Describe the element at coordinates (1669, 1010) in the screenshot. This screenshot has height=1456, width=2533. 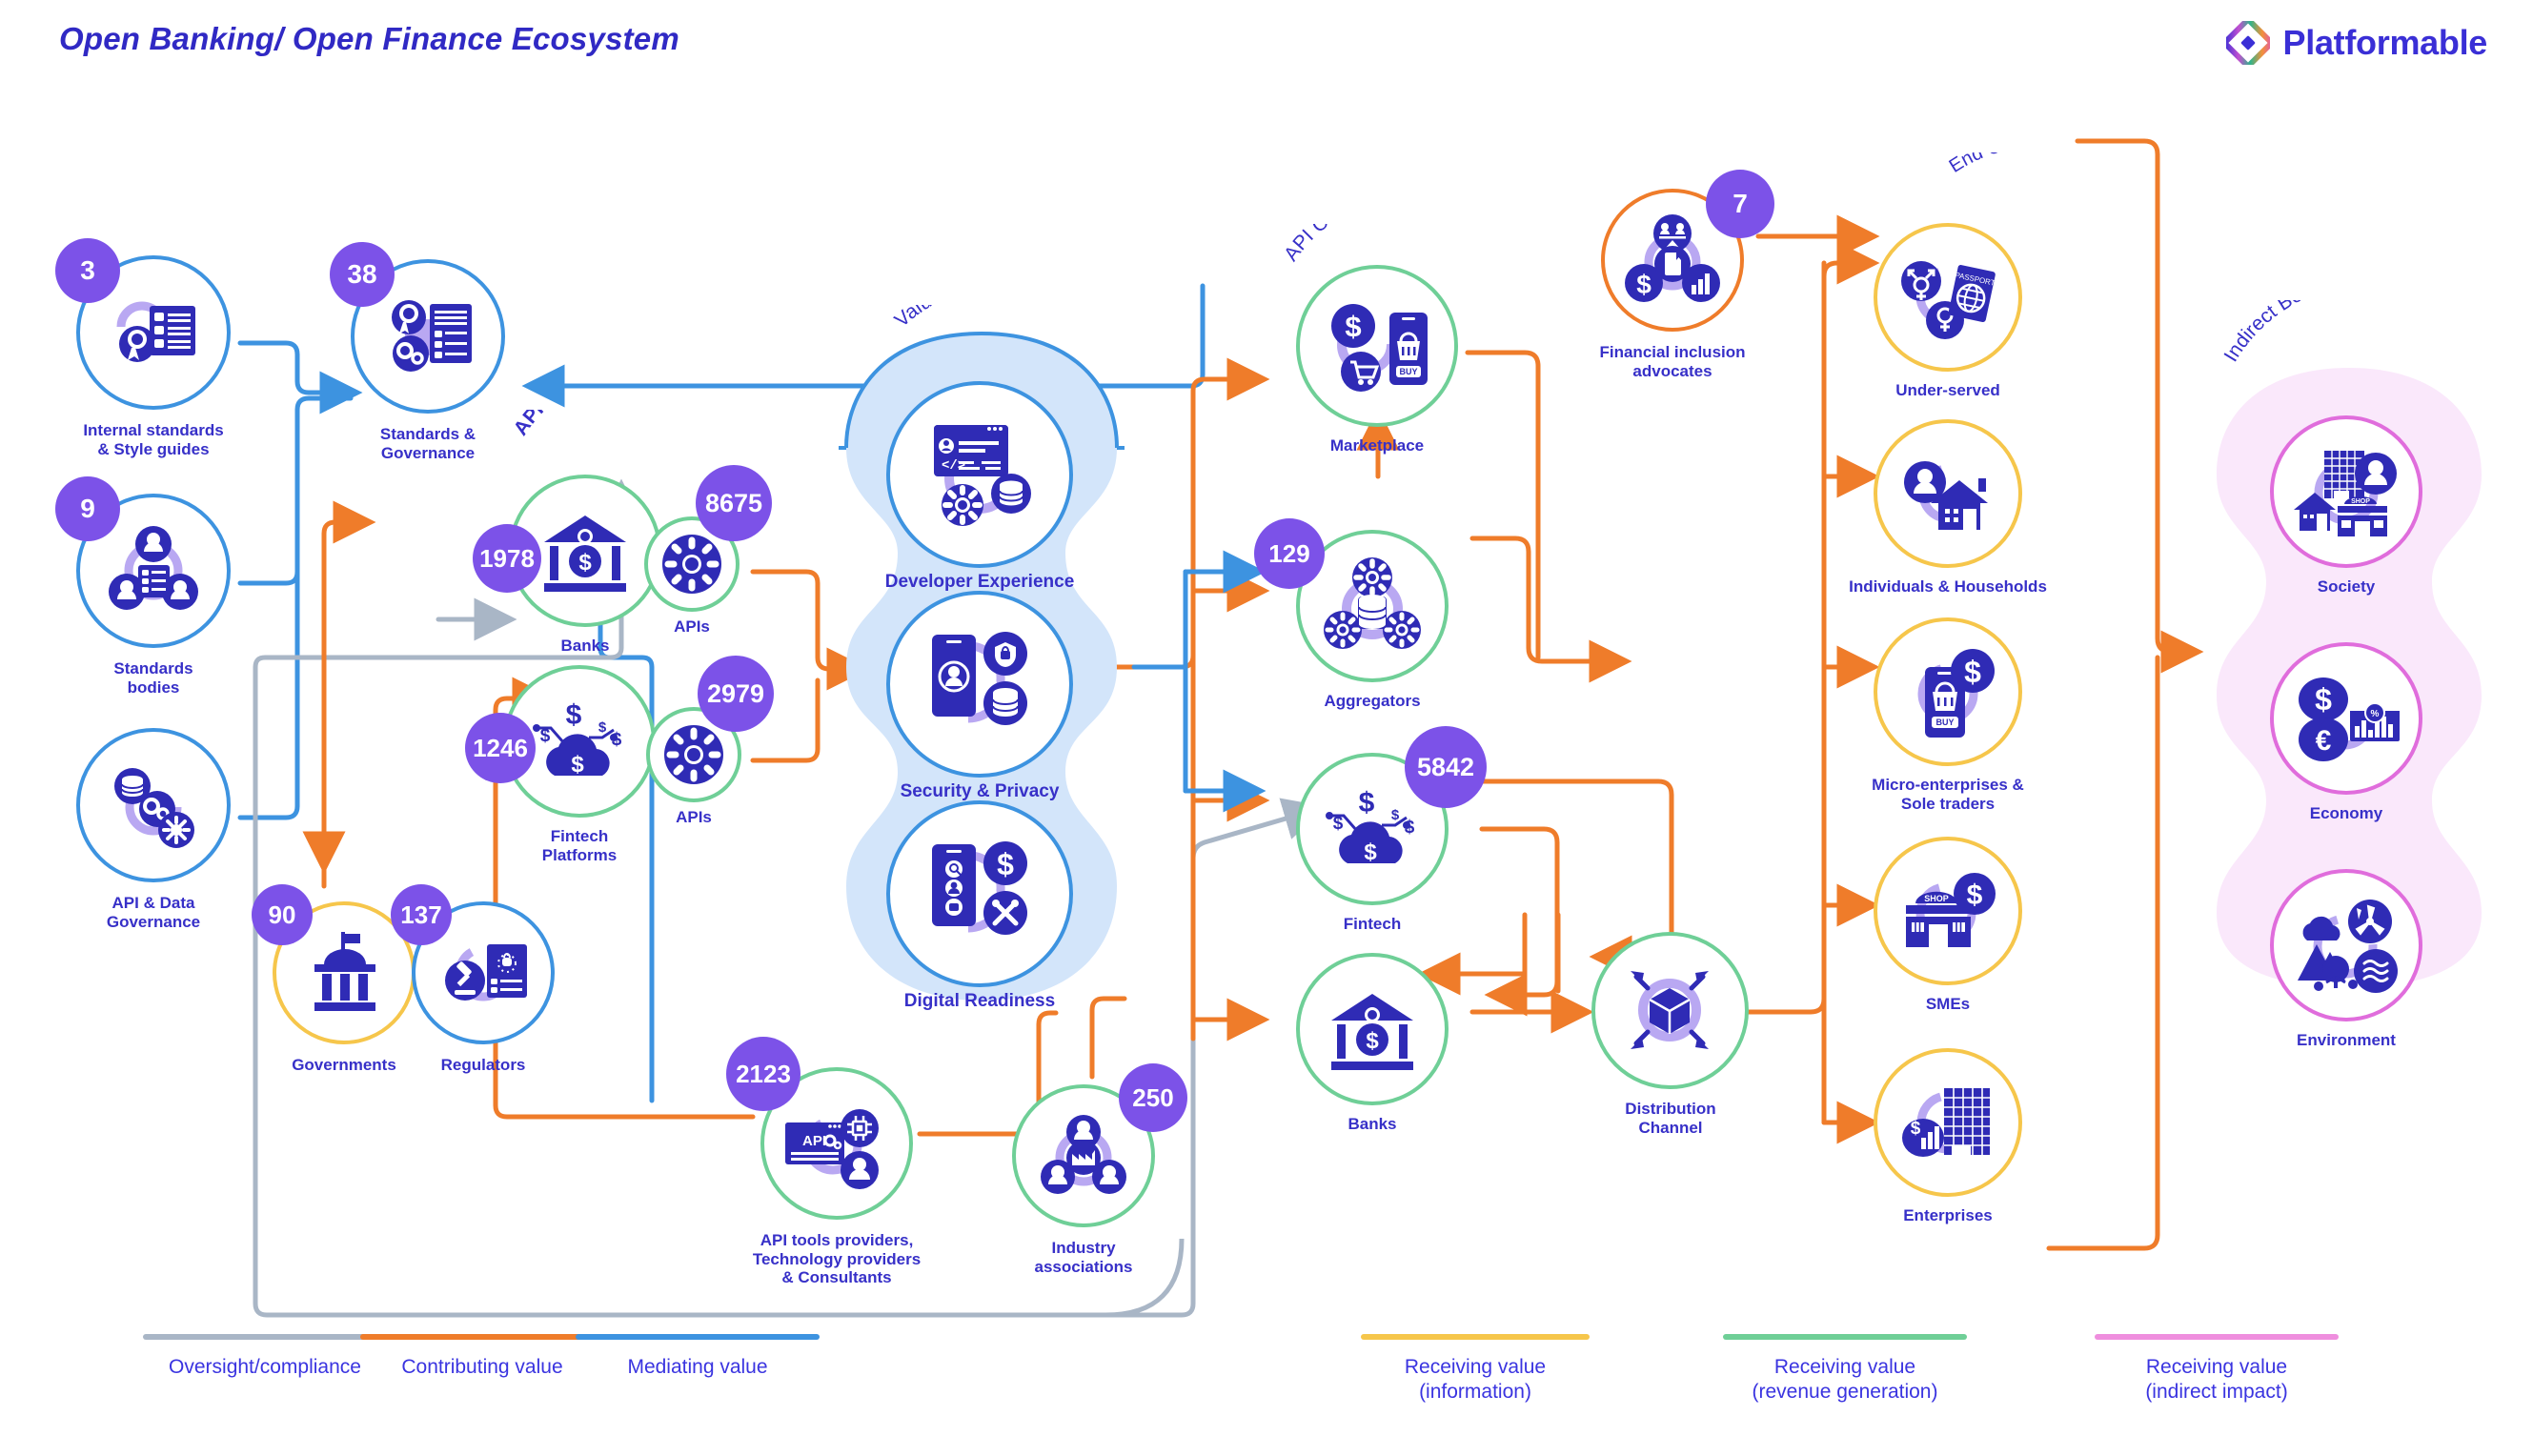
I see `box-arrows-icon` at that location.